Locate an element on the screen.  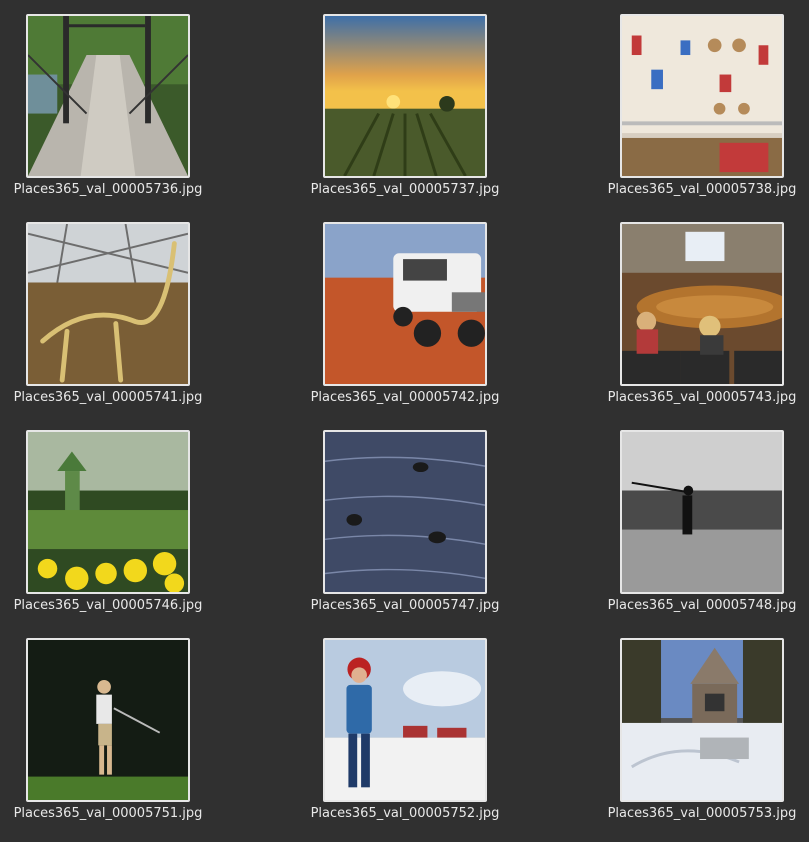
snowy-house-photo-icon is located at coordinates (702, 720).